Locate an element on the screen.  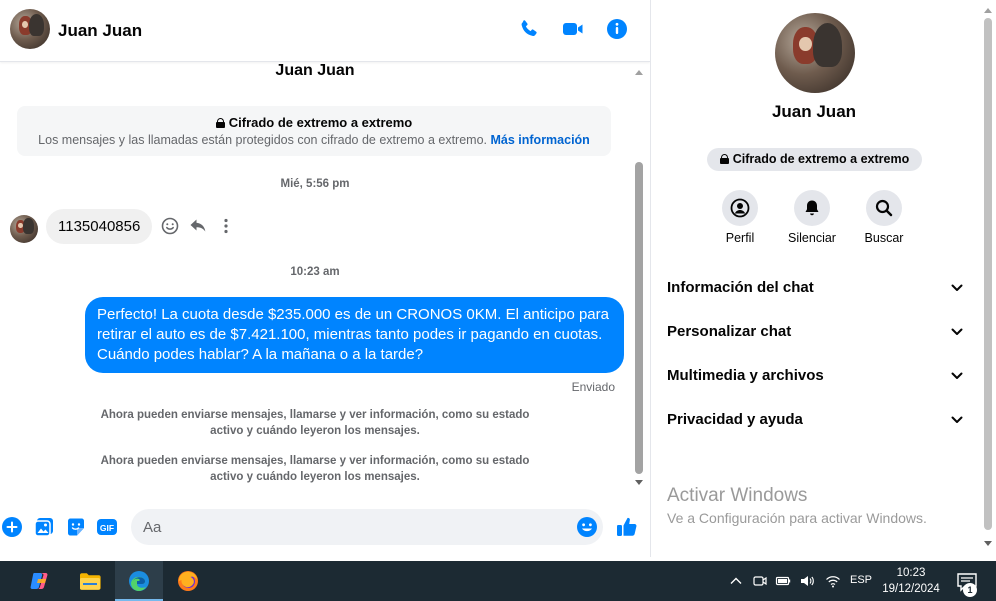
meet-now-icon is located at coordinates (760, 581).